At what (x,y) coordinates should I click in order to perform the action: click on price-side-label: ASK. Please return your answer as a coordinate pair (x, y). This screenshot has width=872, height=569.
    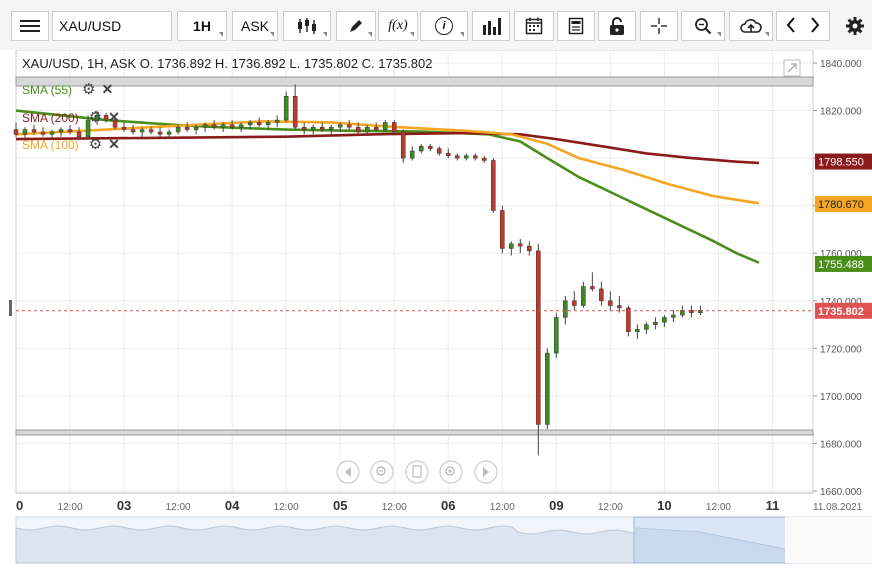
    Looking at the image, I should click on (254, 26).